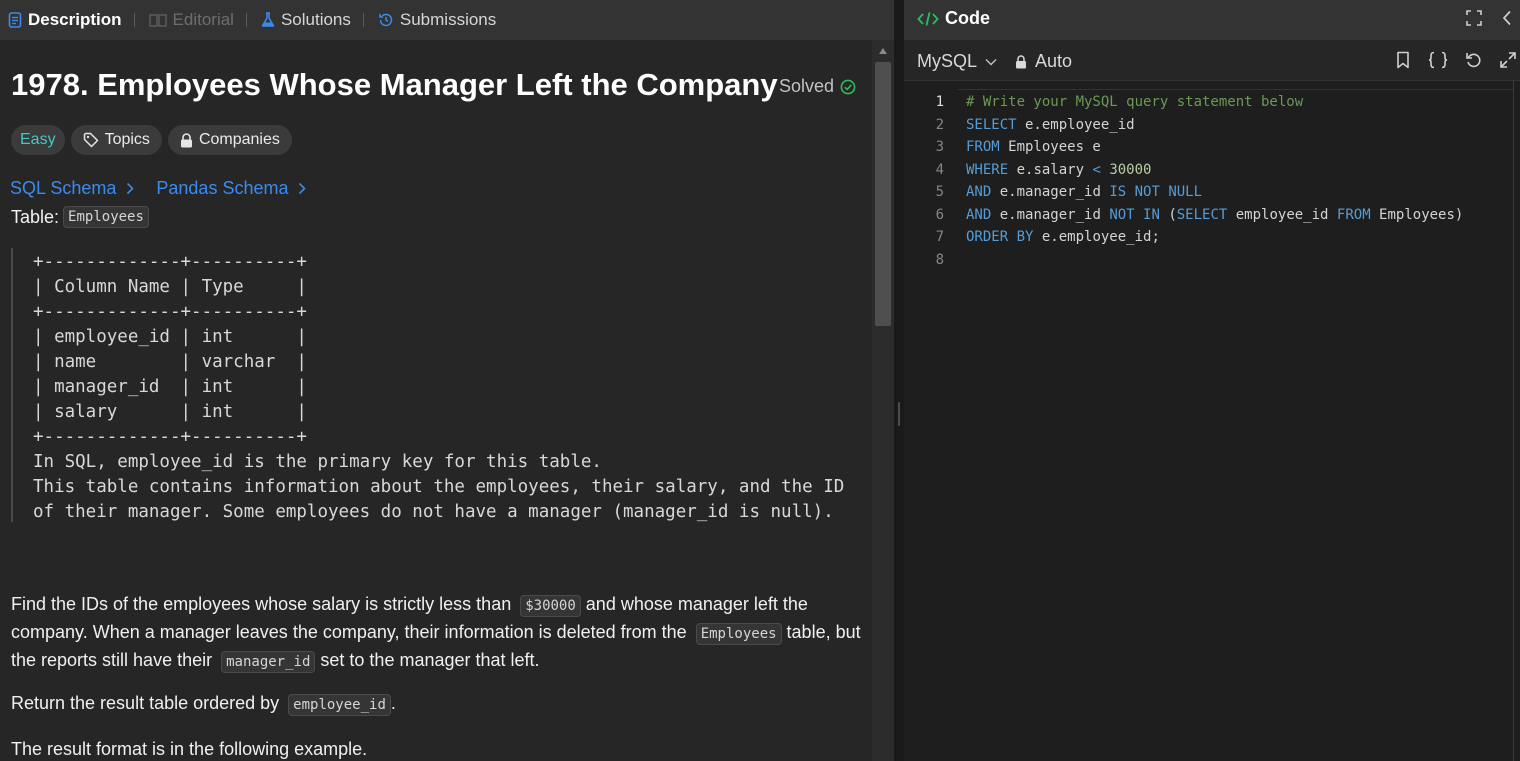  I want to click on code-token: FROM, so click(1353, 214).